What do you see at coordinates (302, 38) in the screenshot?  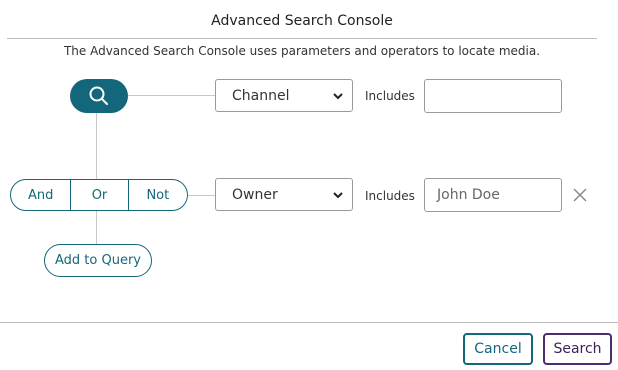 I see `header-divider` at bounding box center [302, 38].